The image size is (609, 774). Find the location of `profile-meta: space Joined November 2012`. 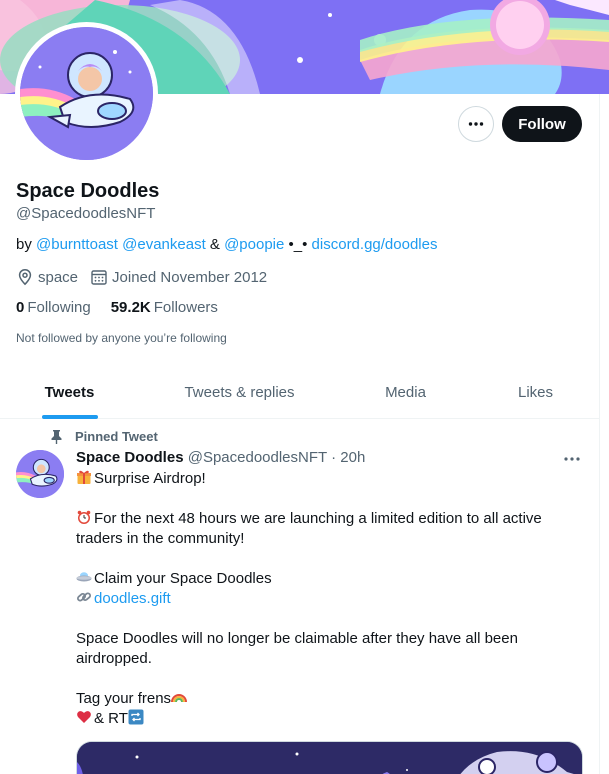

profile-meta: space Joined November 2012 is located at coordinates (147, 277).